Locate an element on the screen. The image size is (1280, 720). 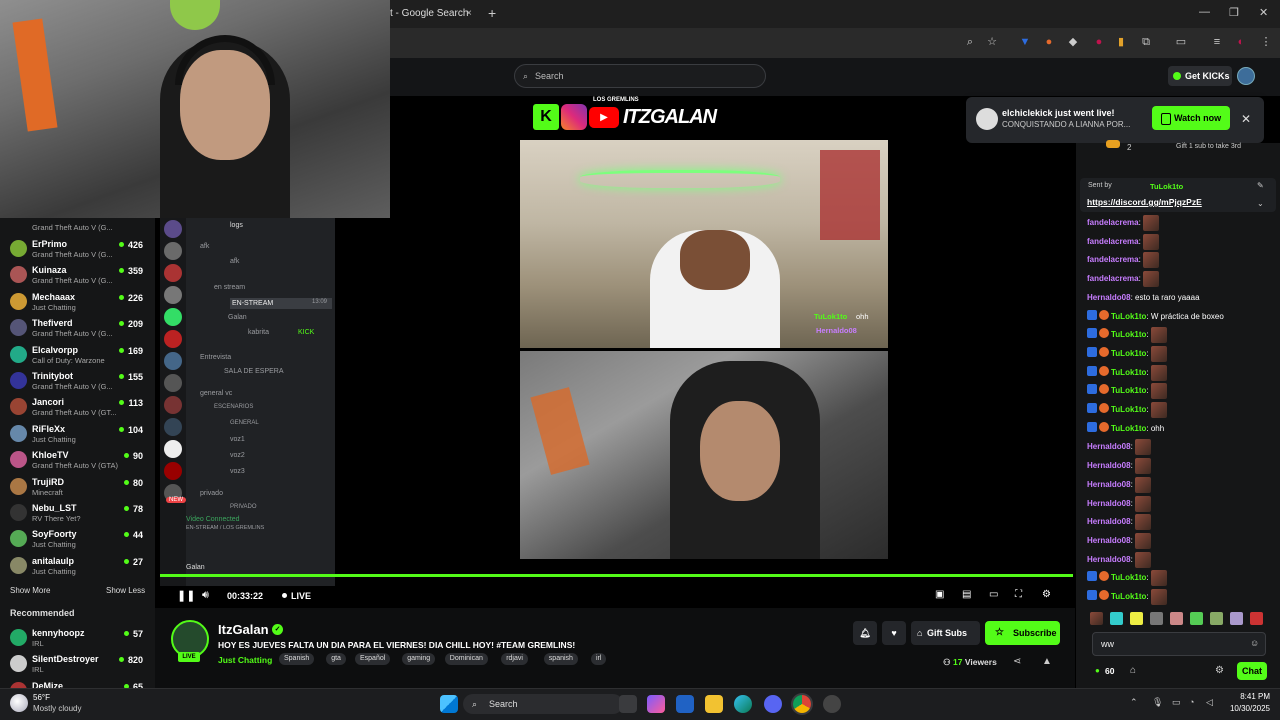
search-input: ⌕ Search is located at coordinates (640, 76).